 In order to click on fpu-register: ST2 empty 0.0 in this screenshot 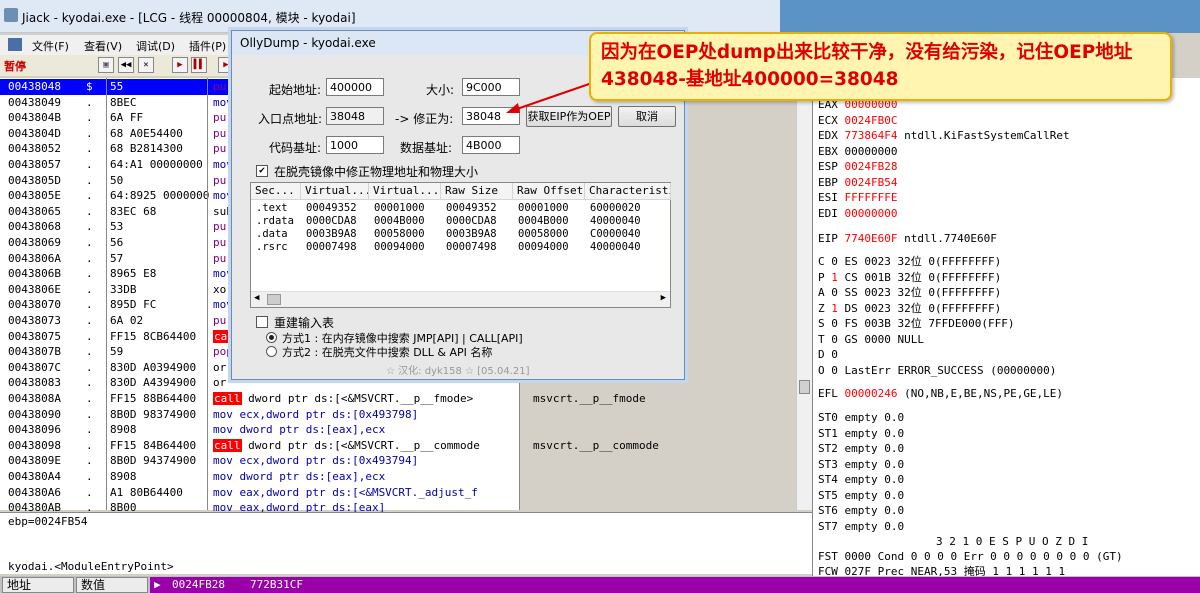, I will do `click(861, 448)`.